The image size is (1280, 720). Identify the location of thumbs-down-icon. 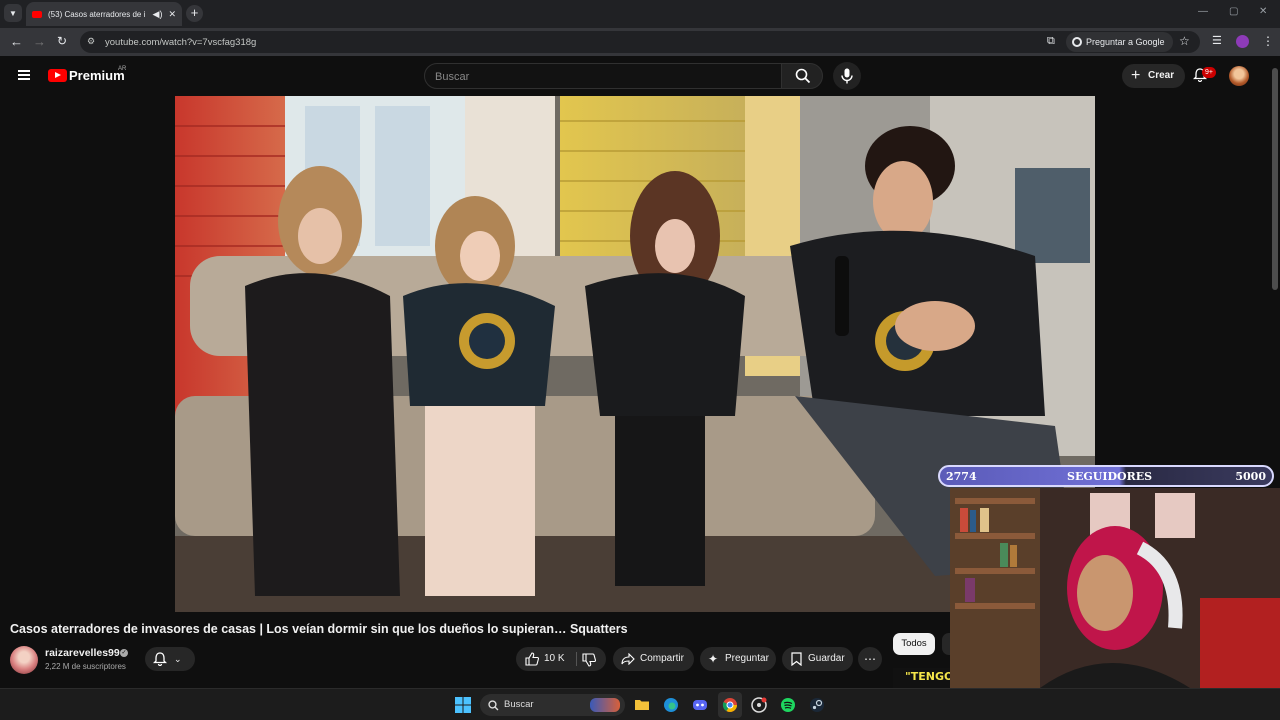
(589, 660).